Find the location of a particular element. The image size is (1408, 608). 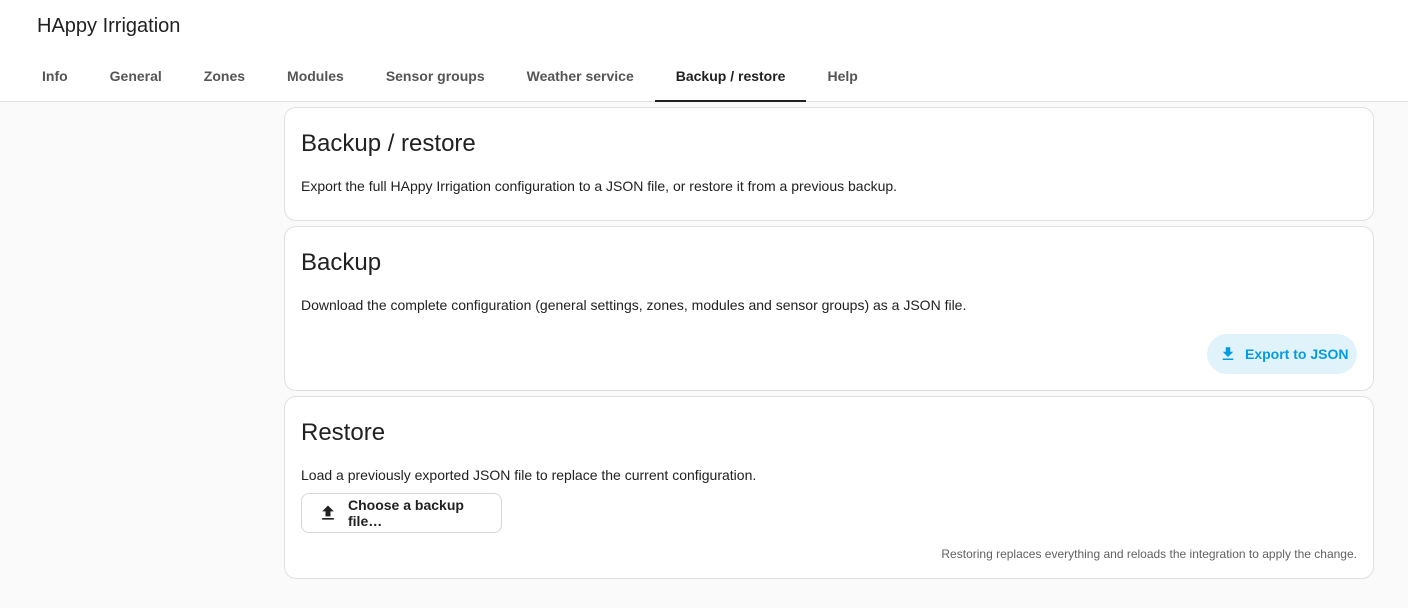

tab-backup-restore: Backup / restore is located at coordinates (730, 77).